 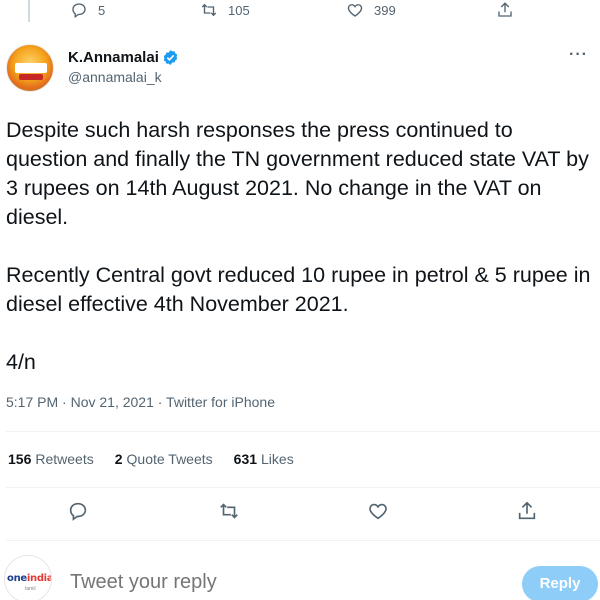 I want to click on author-name-row: K.Annamalai, so click(x=123, y=57).